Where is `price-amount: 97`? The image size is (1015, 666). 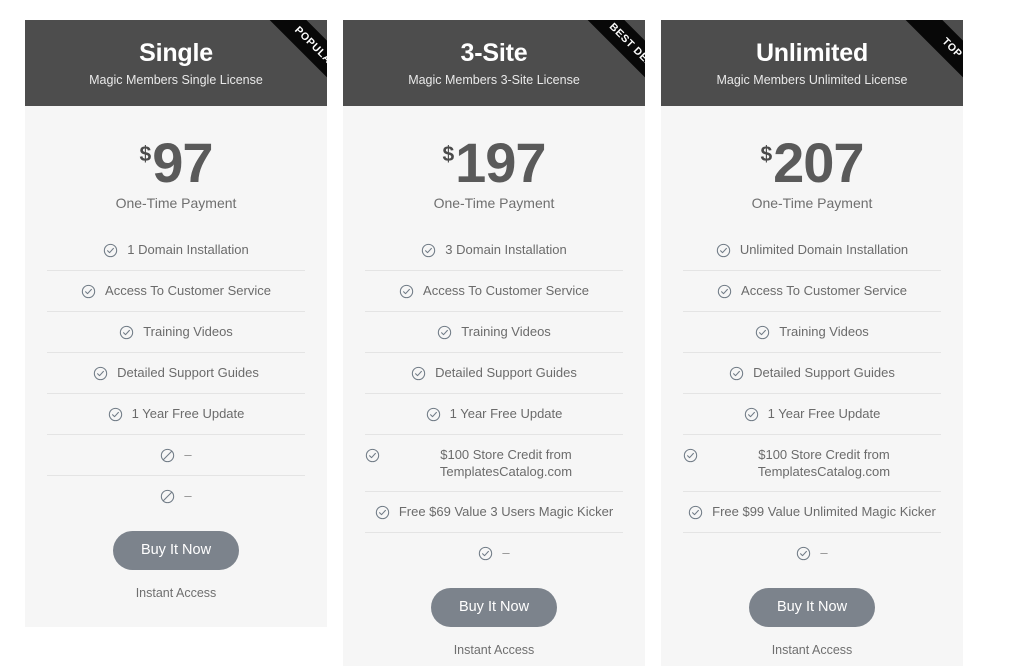
price-amount: 97 is located at coordinates (182, 162).